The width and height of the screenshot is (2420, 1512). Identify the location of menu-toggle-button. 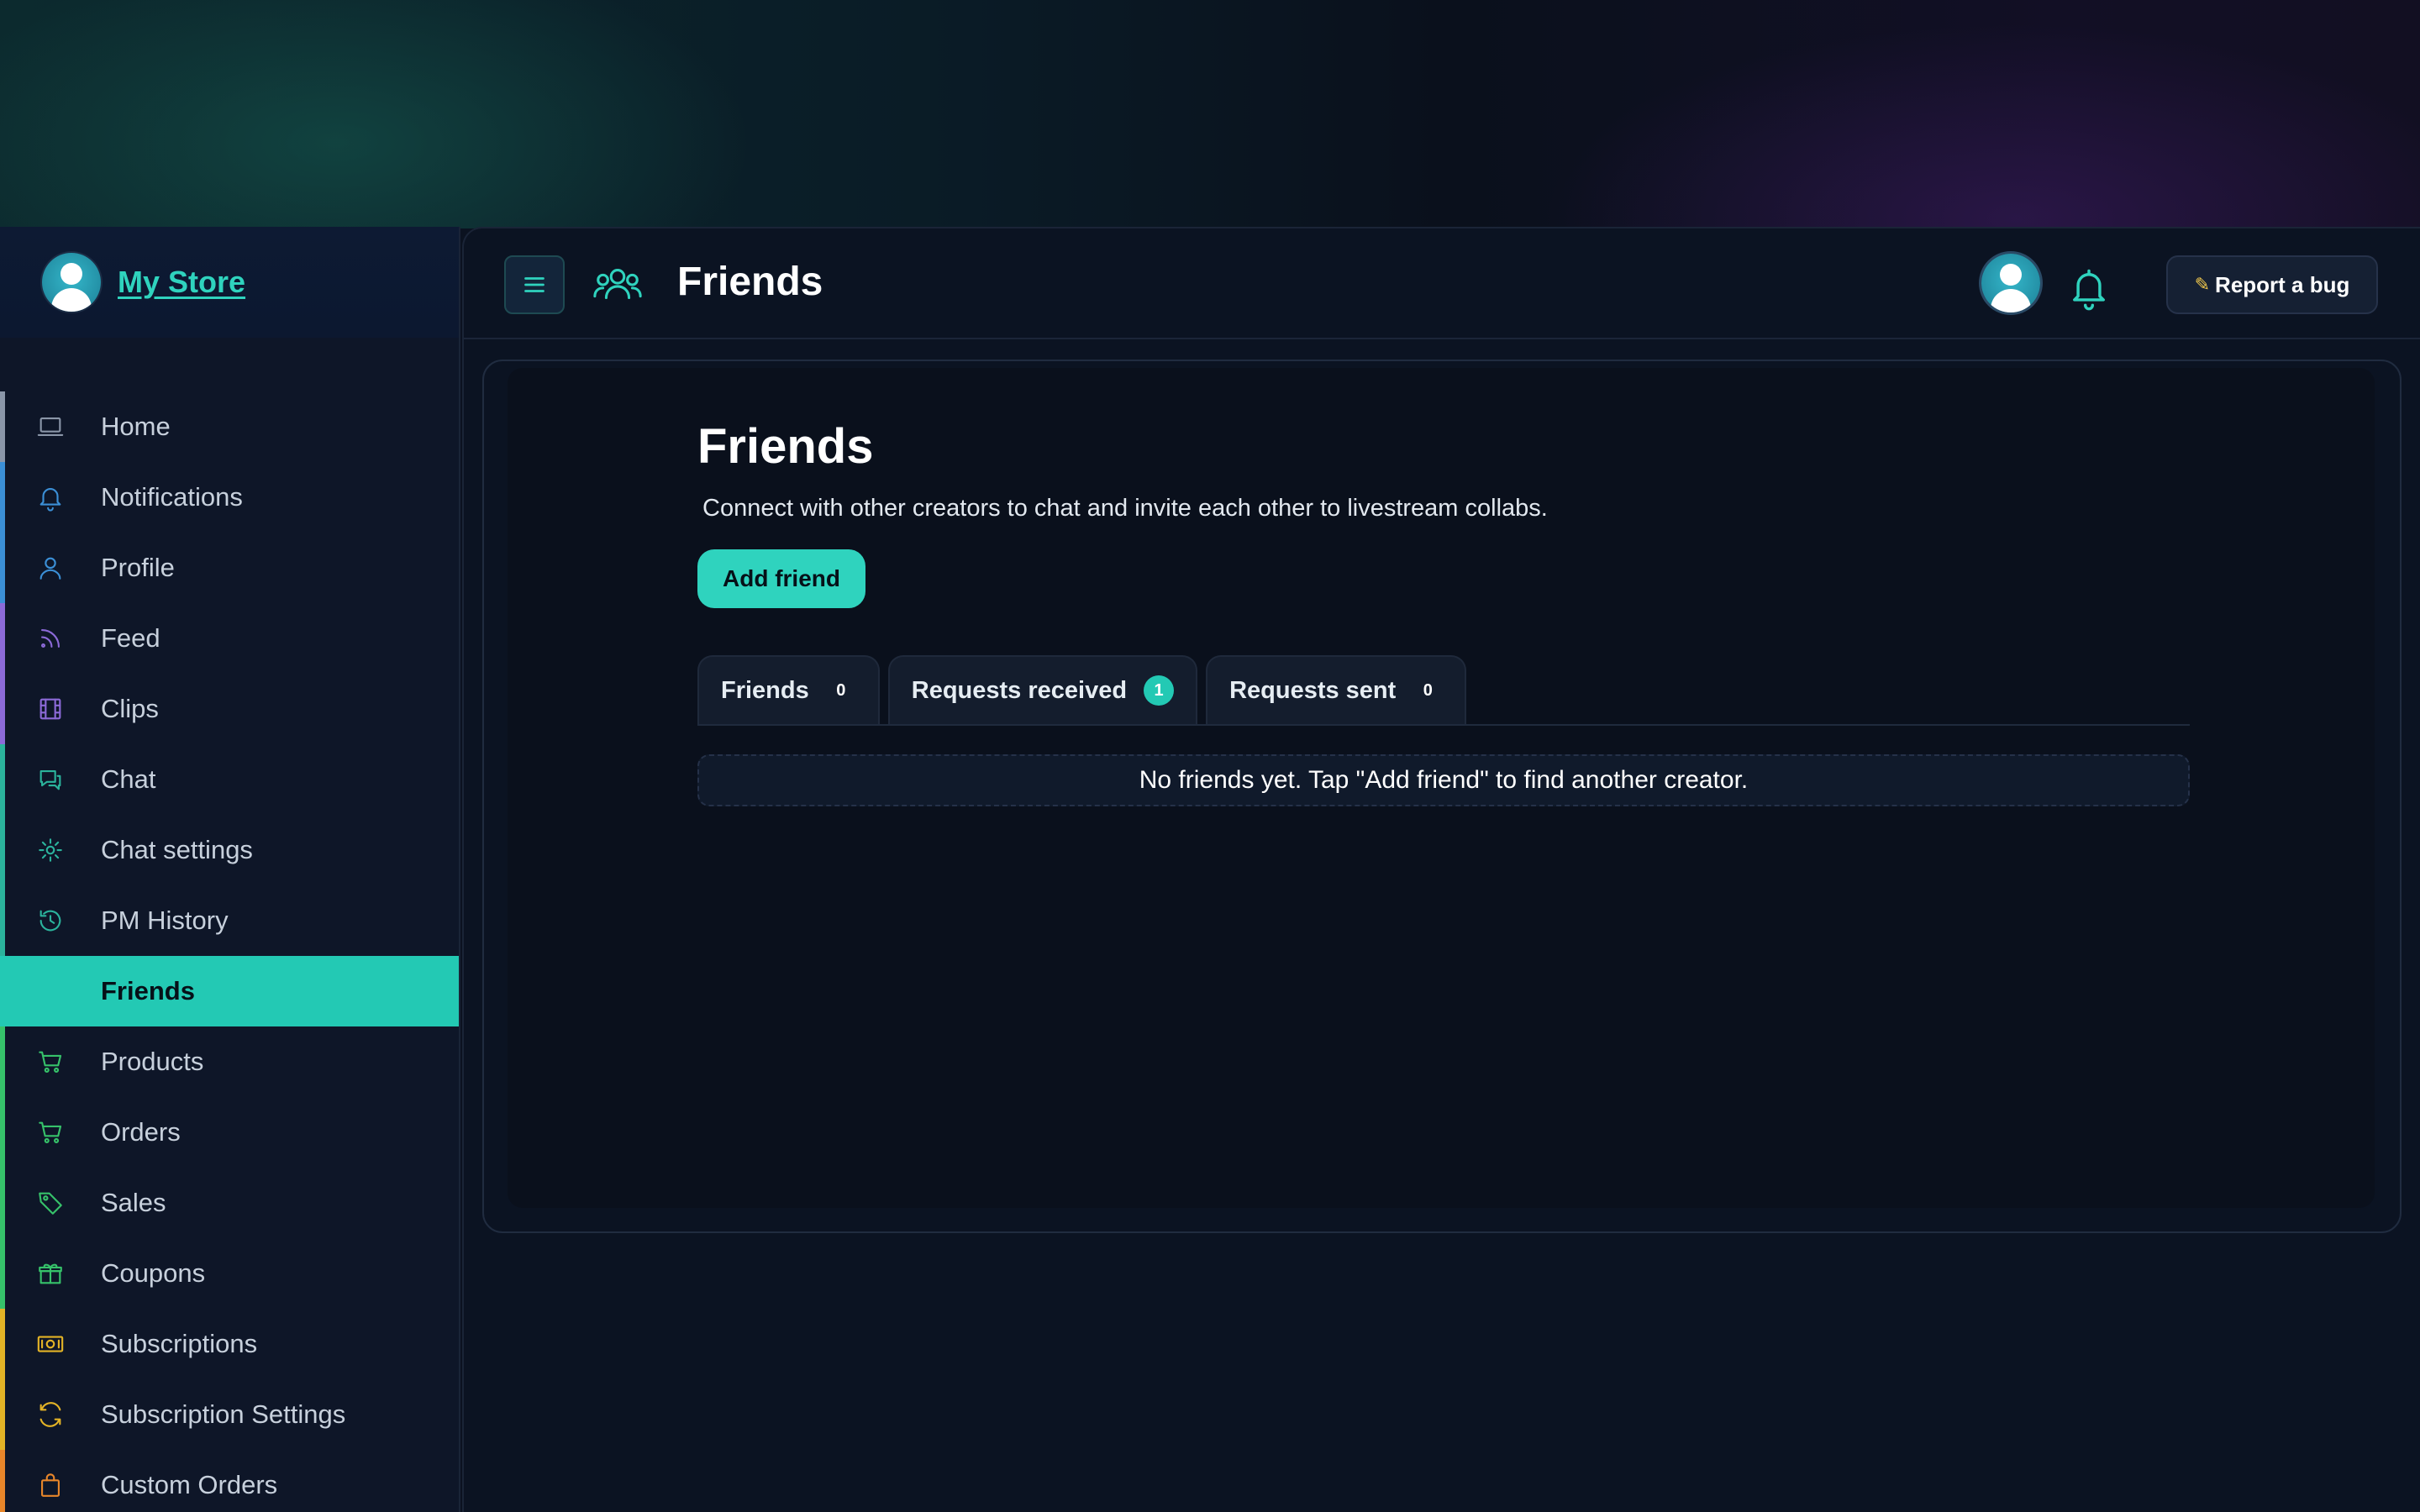
(534, 284).